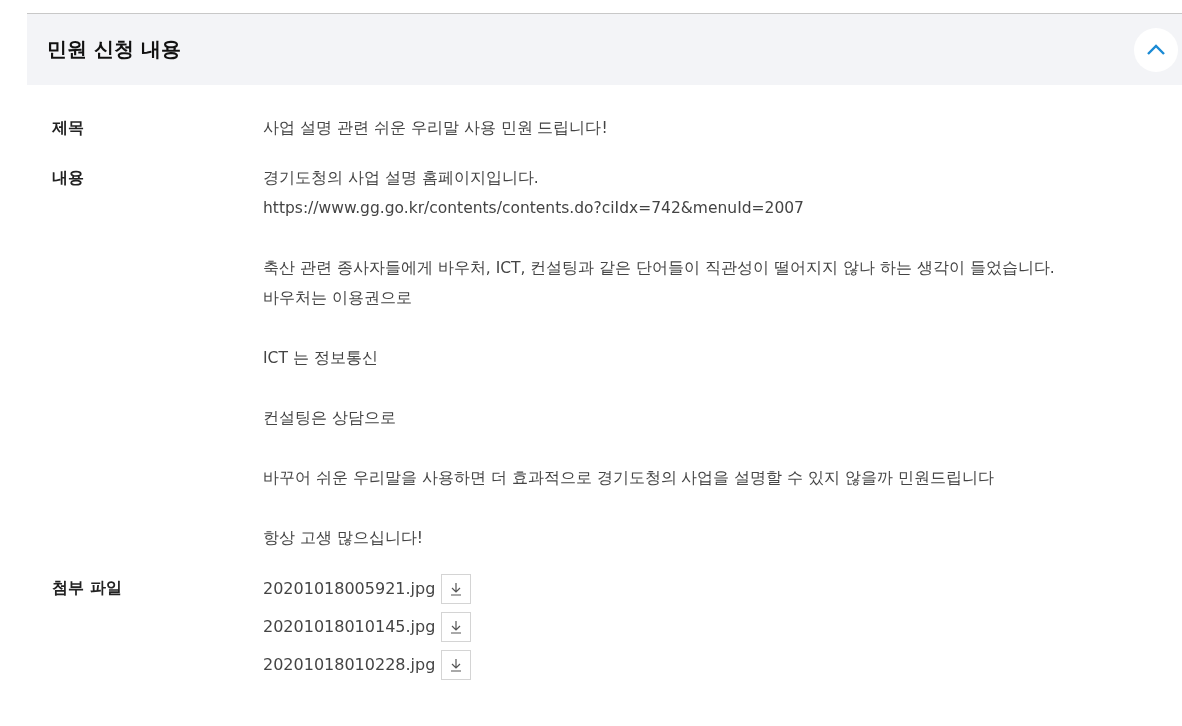 This screenshot has width=1182, height=726. What do you see at coordinates (349, 627) in the screenshot?
I see `file-name: 20201018010145.jpg` at bounding box center [349, 627].